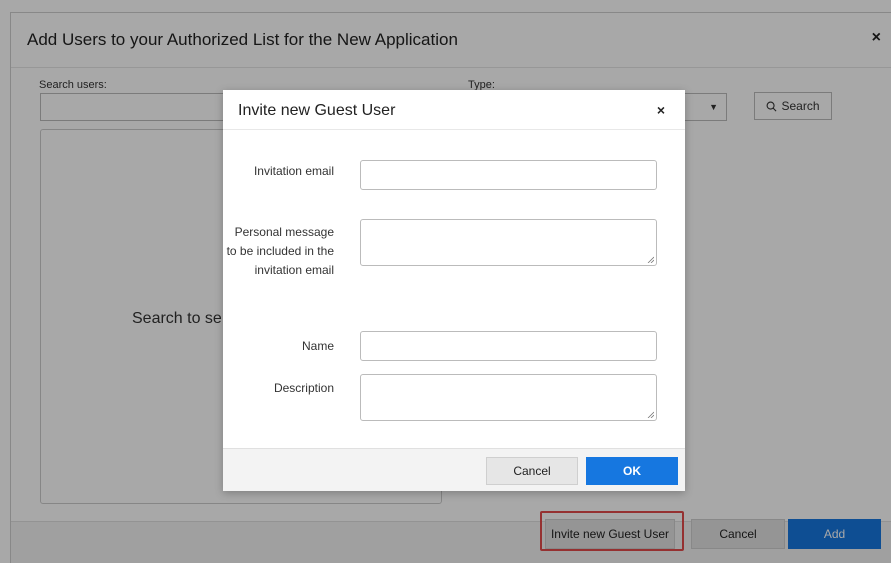  Describe the element at coordinates (317, 110) in the screenshot. I see `modal-title: Invite new Guest User` at that location.